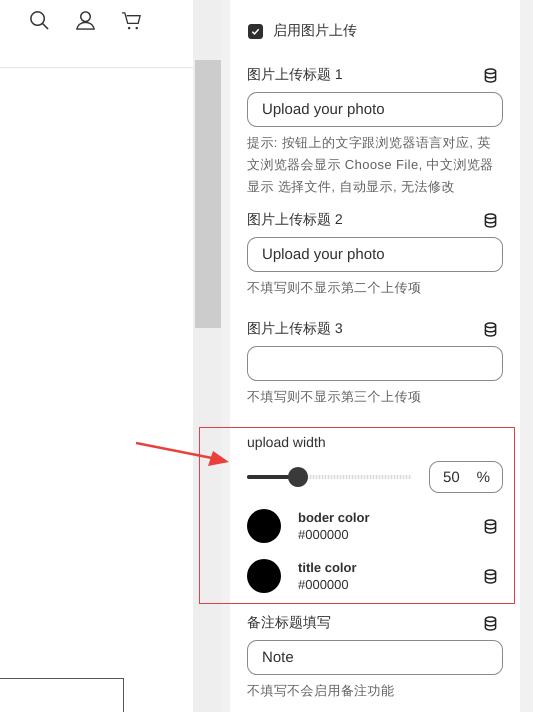  I want to click on color-label: title color, so click(328, 567).